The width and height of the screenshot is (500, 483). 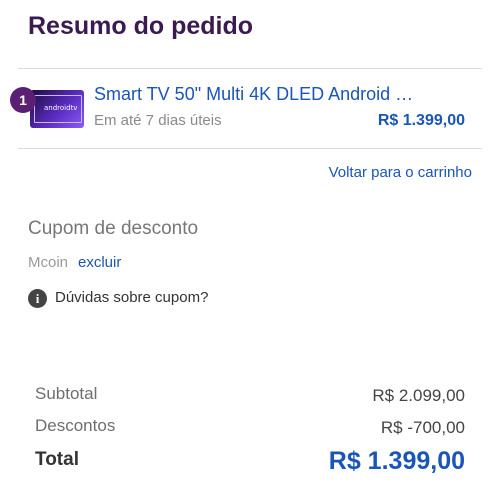 I want to click on remove-coupon-link: excluir, so click(x=99, y=262).